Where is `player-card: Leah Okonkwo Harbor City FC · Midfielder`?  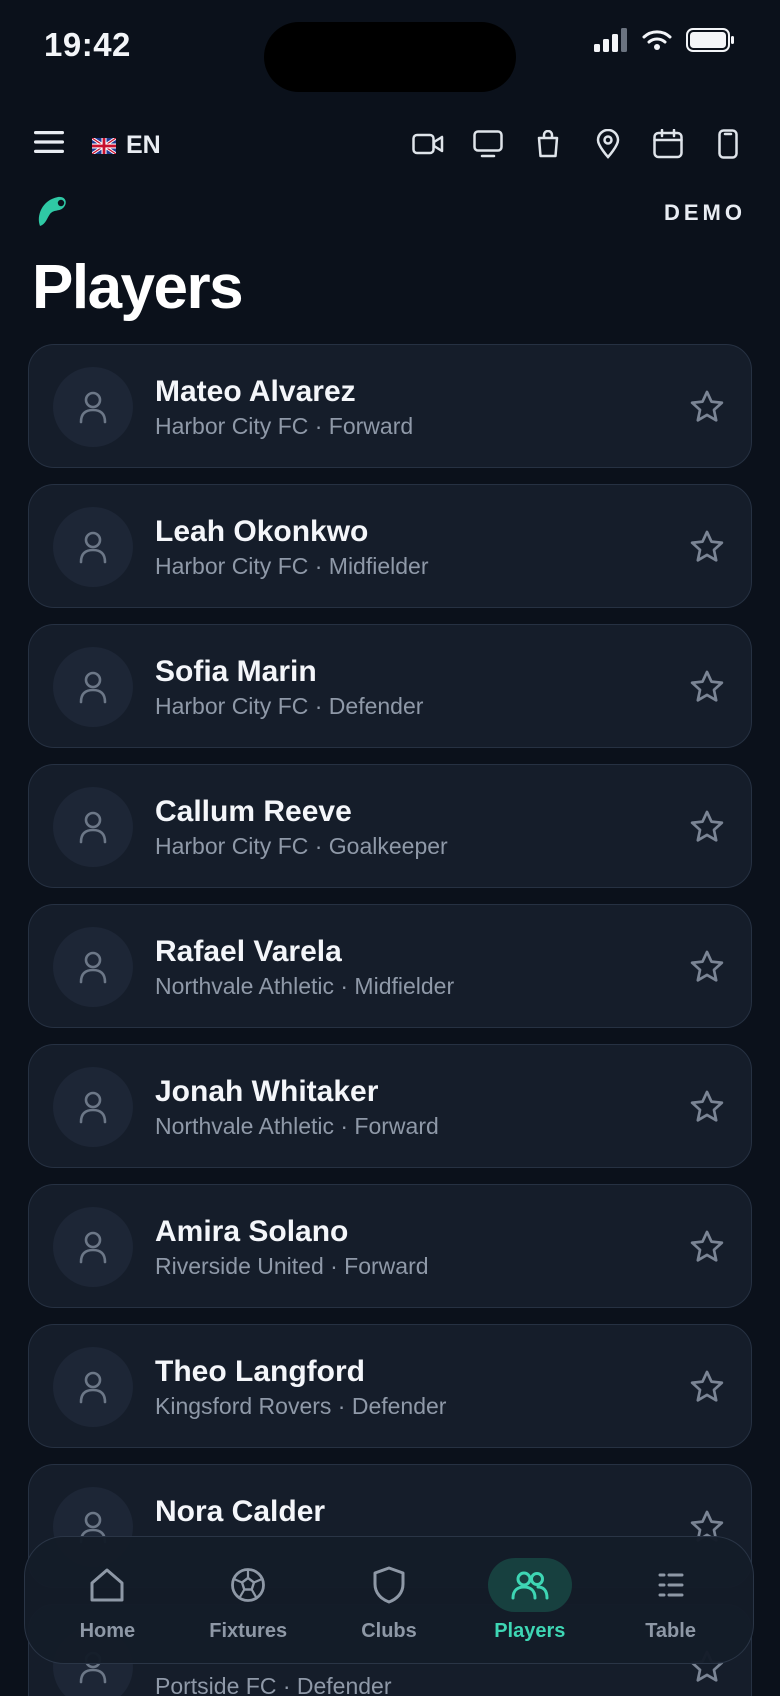 player-card: Leah Okonkwo Harbor City FC · Midfielder is located at coordinates (390, 546).